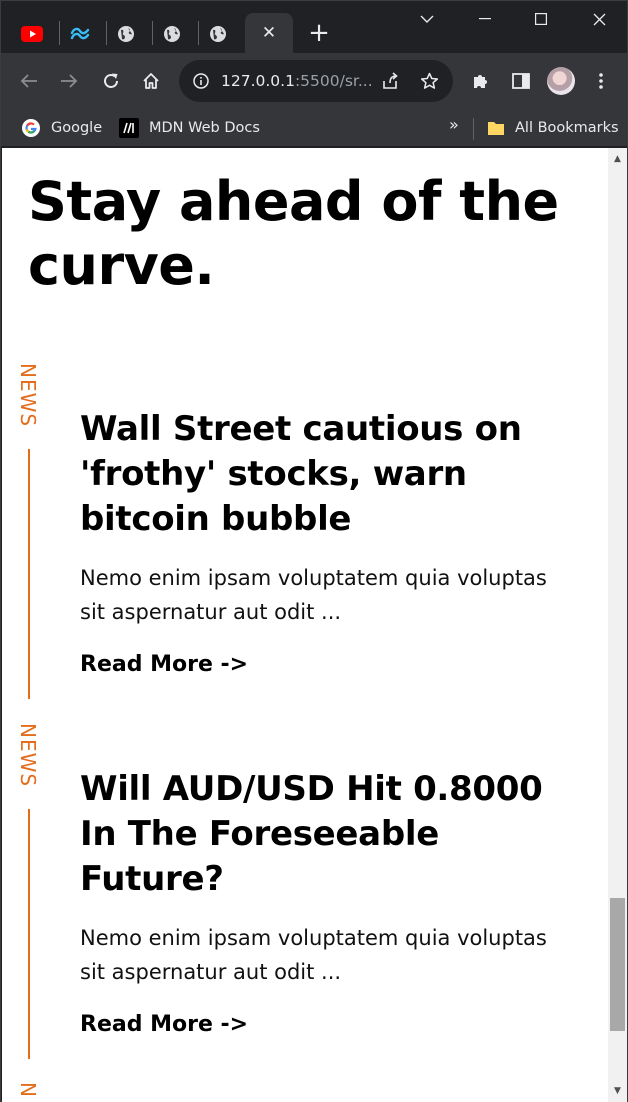  I want to click on minimize-button, so click(485, 19).